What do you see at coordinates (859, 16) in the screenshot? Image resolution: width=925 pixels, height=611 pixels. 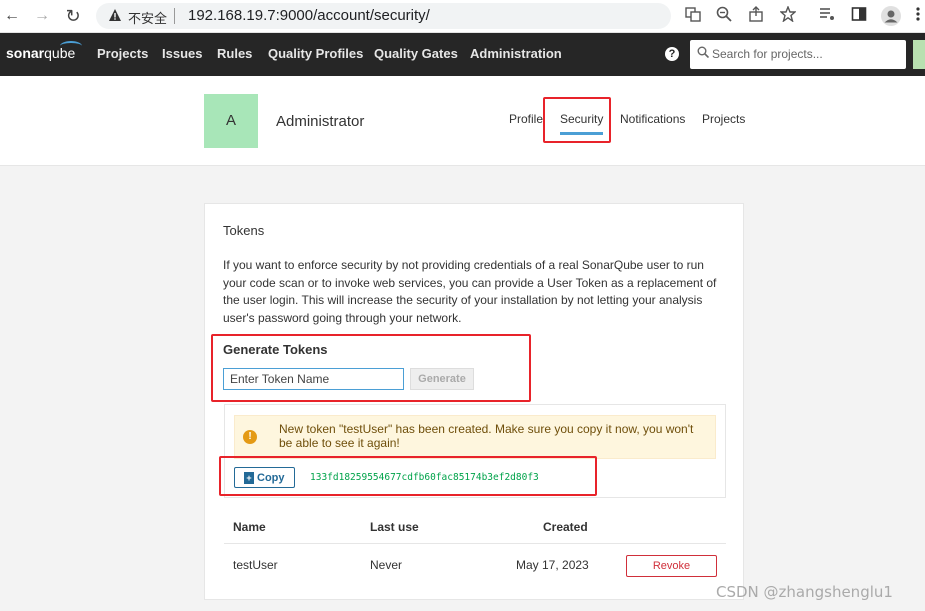 I see `sidebar-icon` at bounding box center [859, 16].